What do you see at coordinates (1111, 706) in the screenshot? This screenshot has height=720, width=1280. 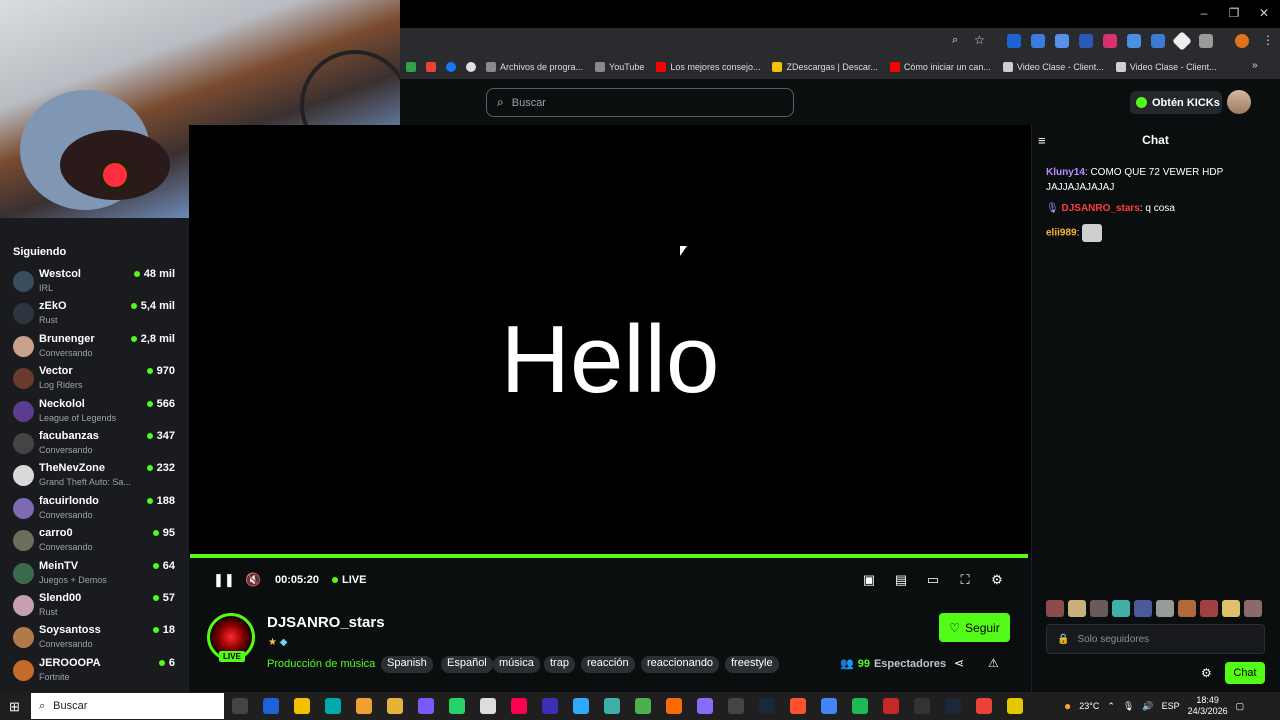 I see `chevron-up-icon: ⌃` at bounding box center [1111, 706].